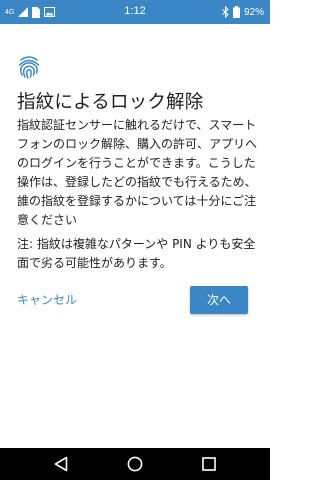 The height and width of the screenshot is (480, 320). I want to click on fingerprint-icon, so click(29, 67).